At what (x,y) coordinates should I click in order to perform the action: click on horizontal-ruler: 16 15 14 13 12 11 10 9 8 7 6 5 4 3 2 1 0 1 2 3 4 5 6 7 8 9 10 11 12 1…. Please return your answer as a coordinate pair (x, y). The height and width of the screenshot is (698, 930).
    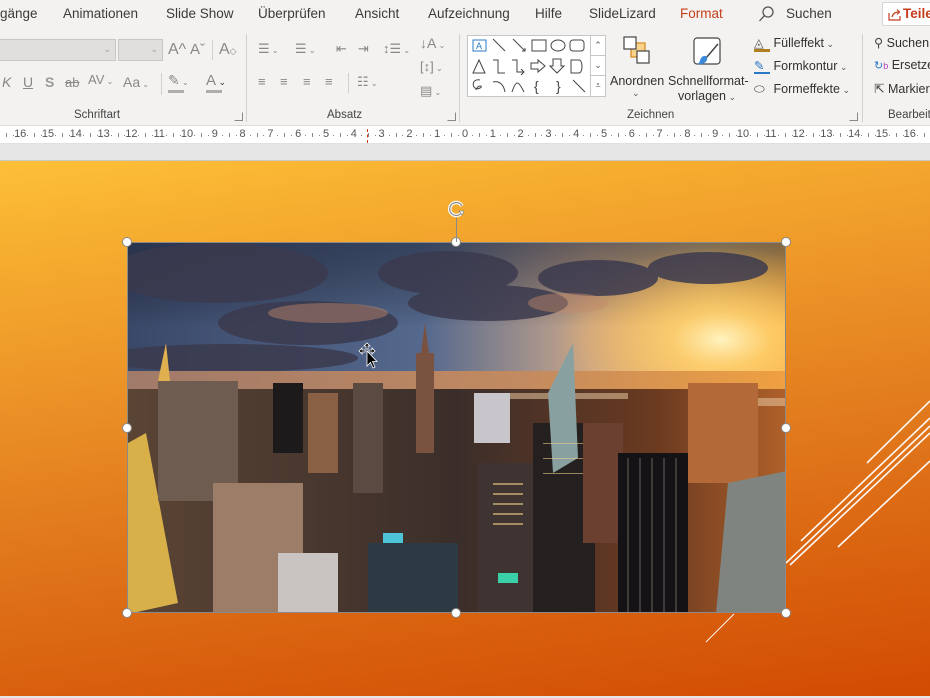
    Looking at the image, I should click on (465, 135).